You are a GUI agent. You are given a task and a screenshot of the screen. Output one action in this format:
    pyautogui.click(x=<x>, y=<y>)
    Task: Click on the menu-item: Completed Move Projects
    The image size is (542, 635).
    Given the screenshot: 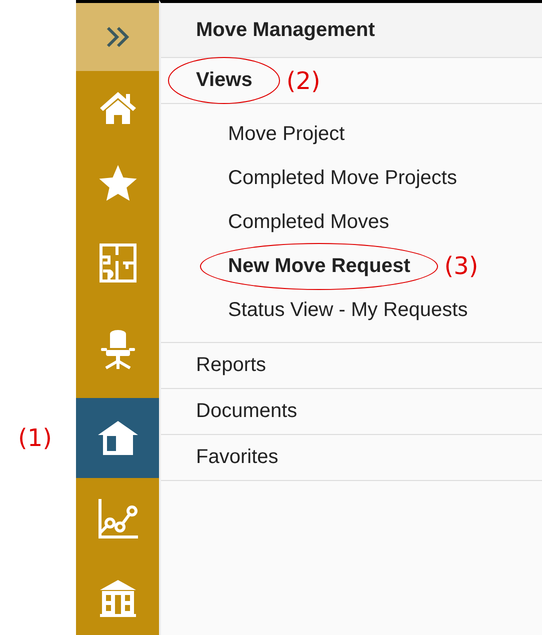 What is the action you would take?
    pyautogui.click(x=342, y=177)
    